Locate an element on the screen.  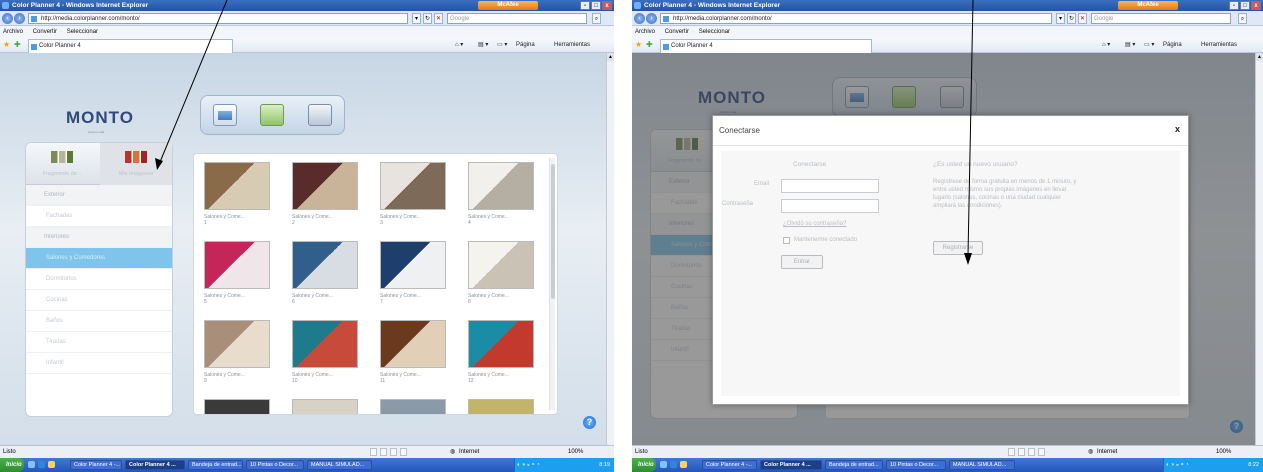
sidebar-item: Interiores is located at coordinates (99, 237).